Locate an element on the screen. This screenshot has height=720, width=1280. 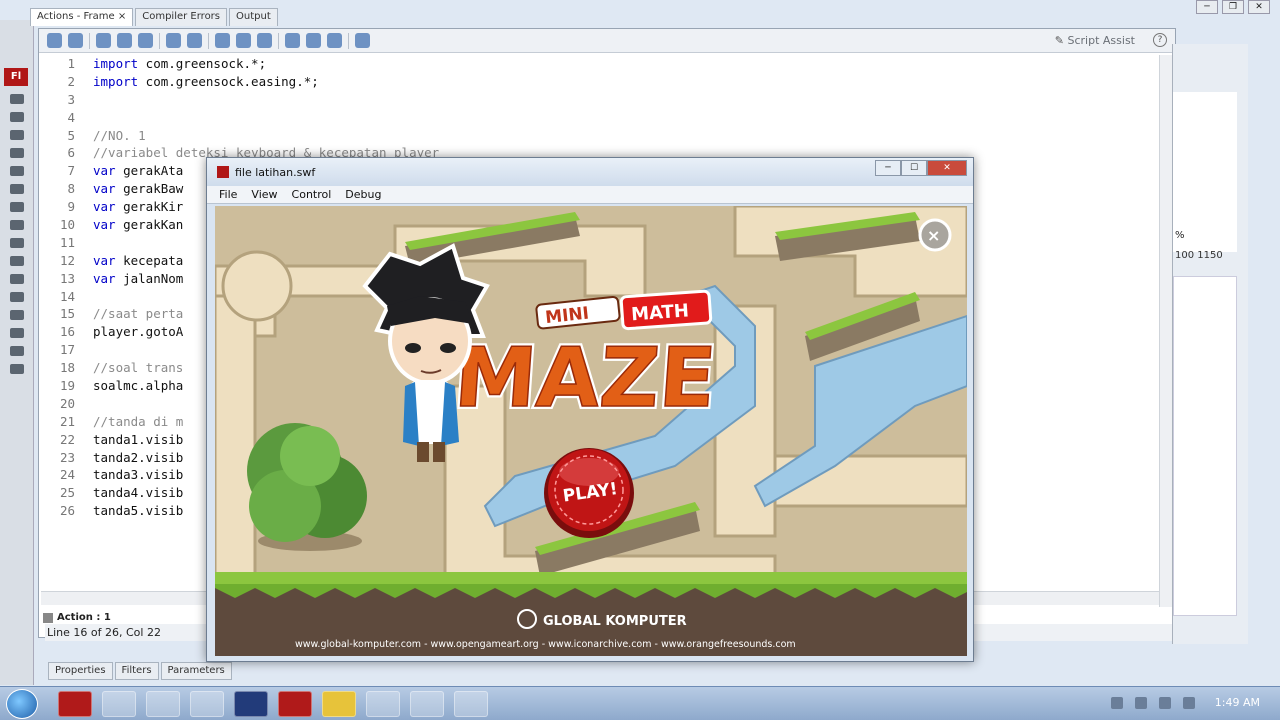
line-tool-icon is located at coordinates (17, 207).